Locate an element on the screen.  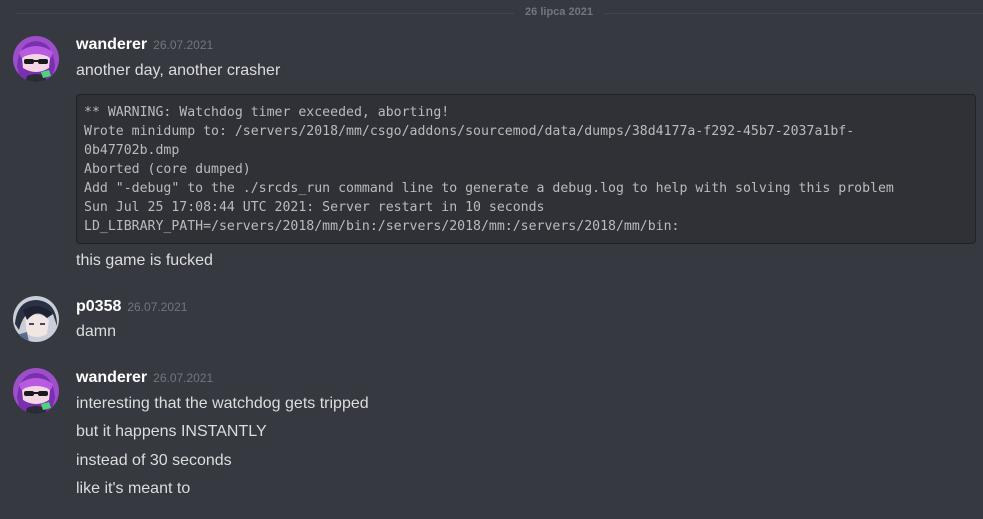
date-divider: 26 lipca 2021 is located at coordinates (491, 13).